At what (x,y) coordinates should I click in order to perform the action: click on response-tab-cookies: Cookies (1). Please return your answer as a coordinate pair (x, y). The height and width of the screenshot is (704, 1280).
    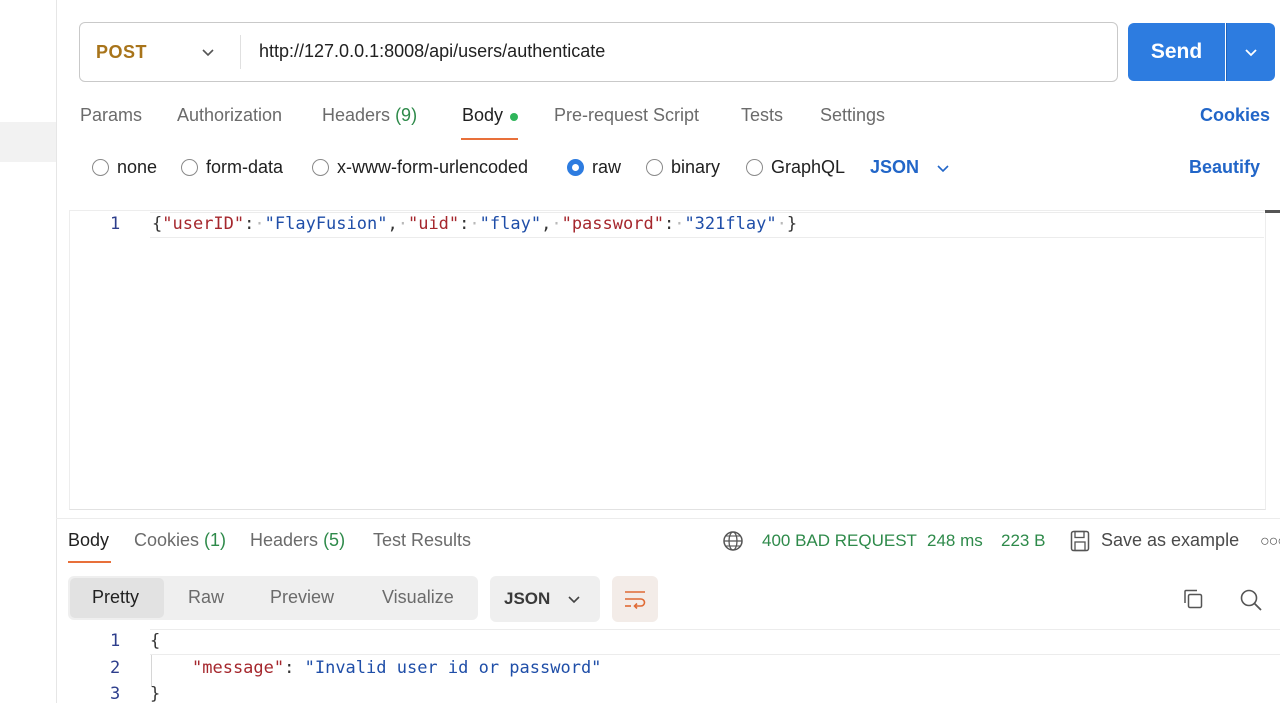
    Looking at the image, I should click on (180, 540).